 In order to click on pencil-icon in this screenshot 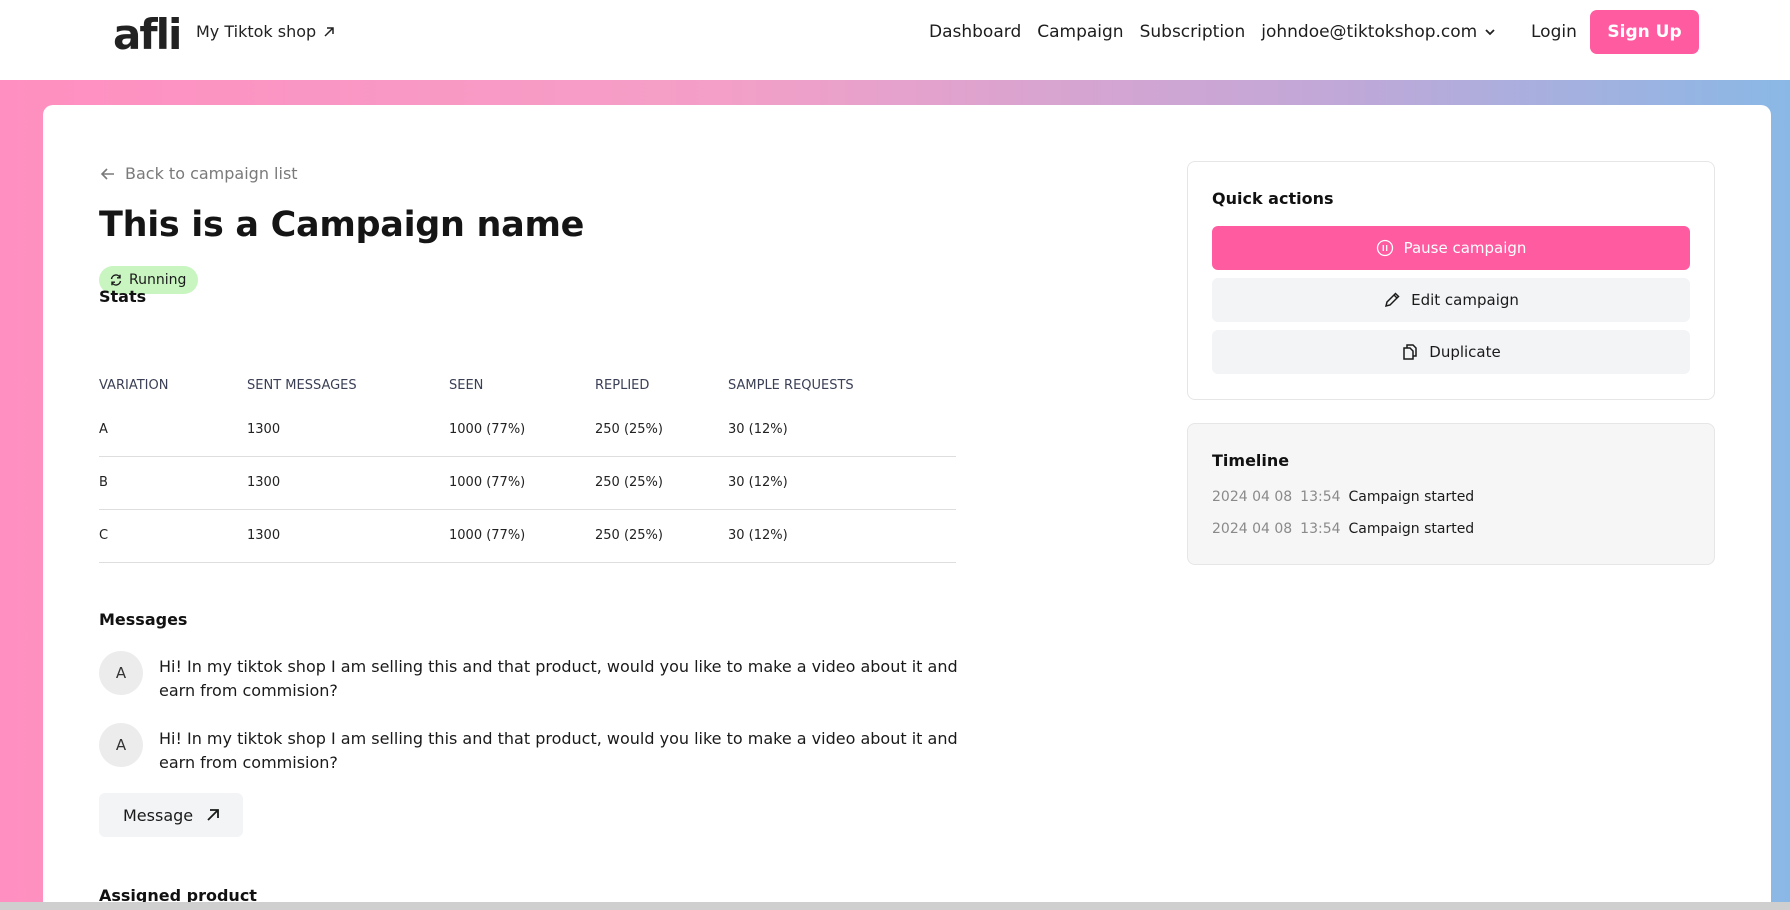, I will do `click(1392, 300)`.